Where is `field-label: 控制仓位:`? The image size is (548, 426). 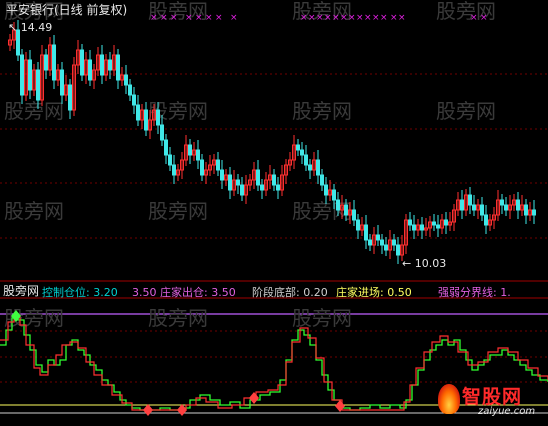 field-label: 控制仓位: is located at coordinates (66, 292).